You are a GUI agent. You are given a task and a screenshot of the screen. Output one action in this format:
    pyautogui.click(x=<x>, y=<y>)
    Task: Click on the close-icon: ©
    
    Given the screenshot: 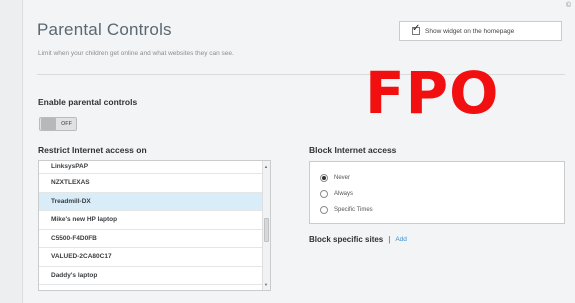 What is the action you would take?
    pyautogui.click(x=568, y=5)
    